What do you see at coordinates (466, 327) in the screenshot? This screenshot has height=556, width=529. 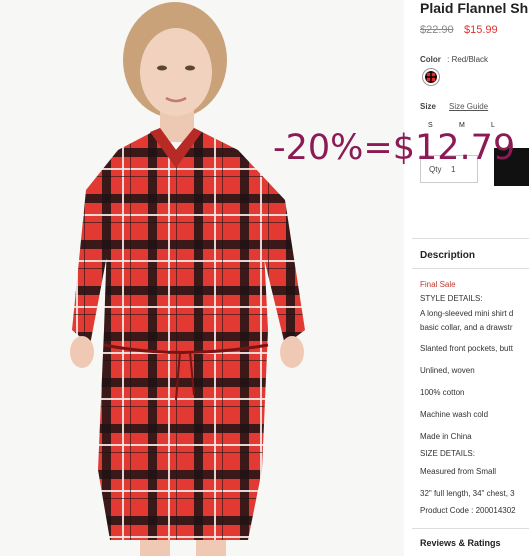 I see `style-details-line: basic collar, and a drawstr` at bounding box center [466, 327].